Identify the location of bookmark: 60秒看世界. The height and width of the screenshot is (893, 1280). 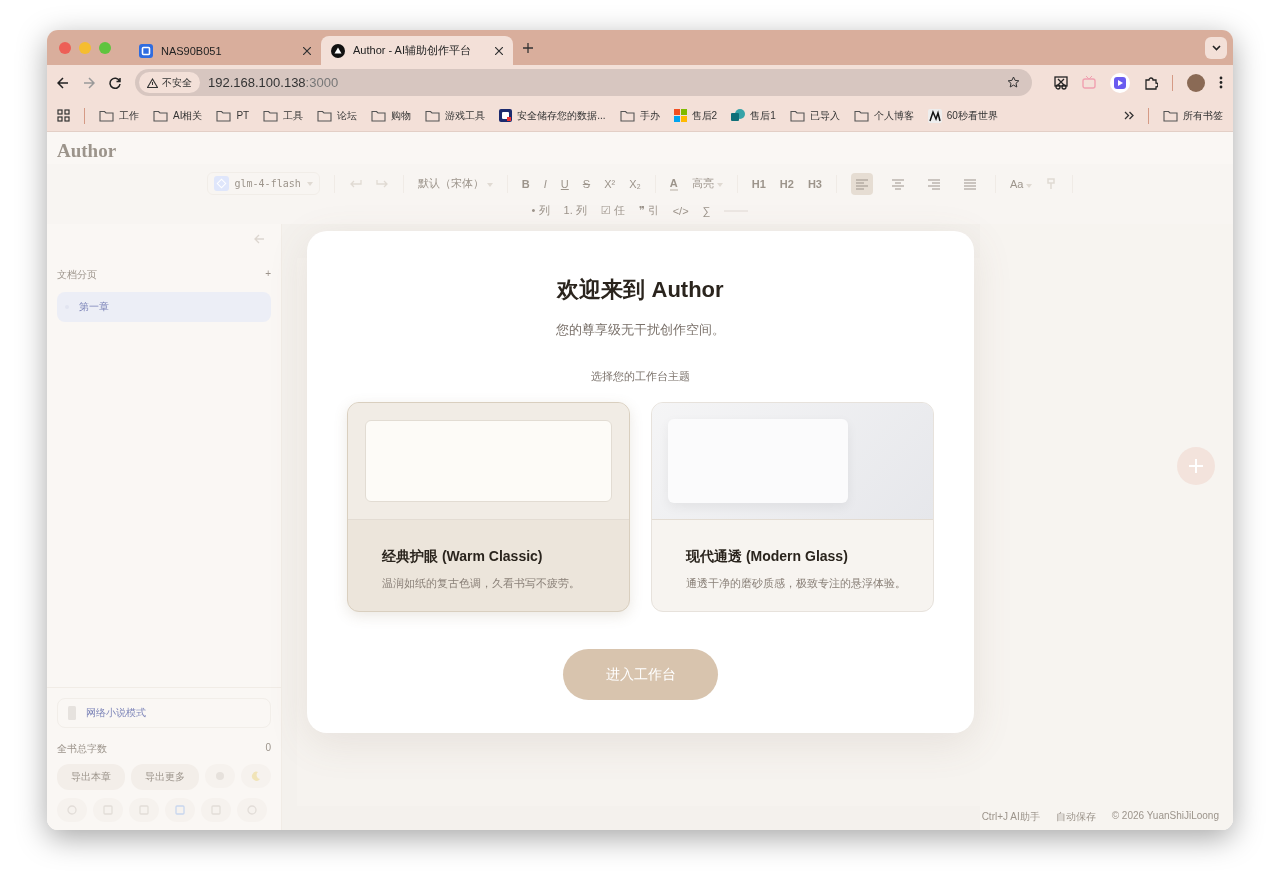
(962, 115).